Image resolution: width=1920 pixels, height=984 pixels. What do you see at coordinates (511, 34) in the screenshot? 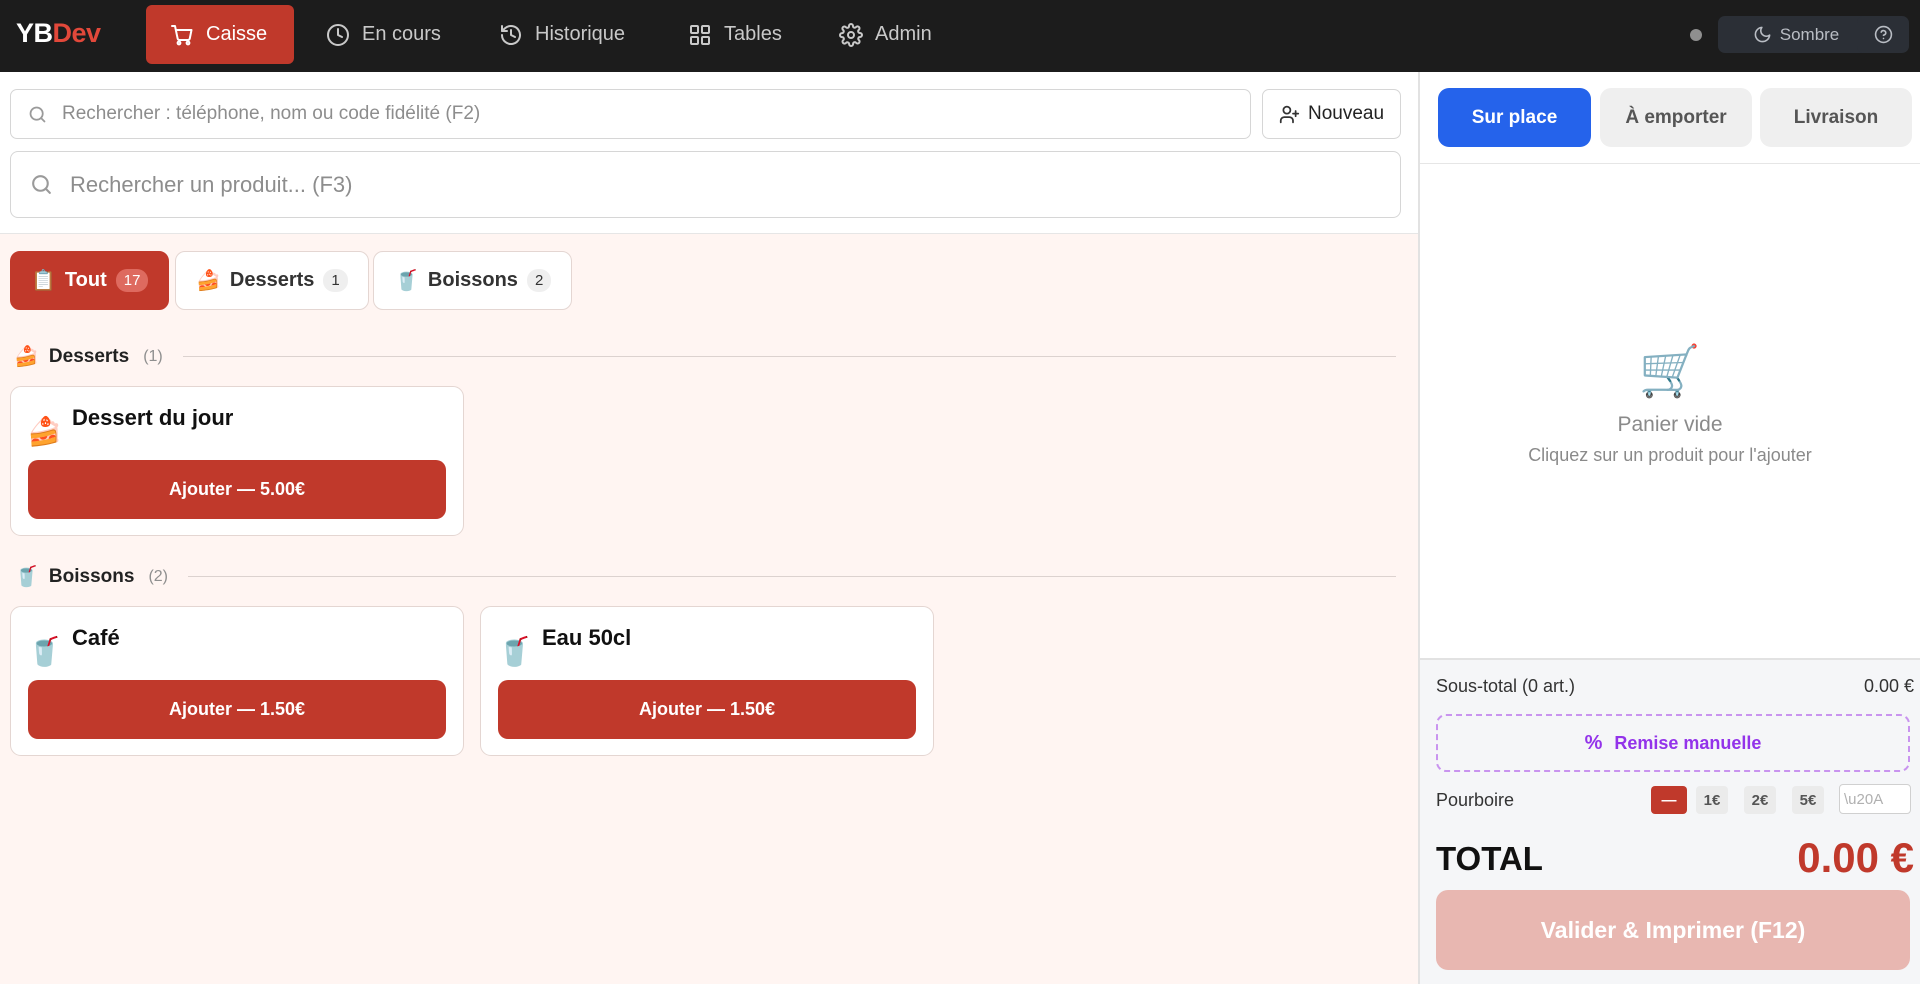
I see `history-icon` at bounding box center [511, 34].